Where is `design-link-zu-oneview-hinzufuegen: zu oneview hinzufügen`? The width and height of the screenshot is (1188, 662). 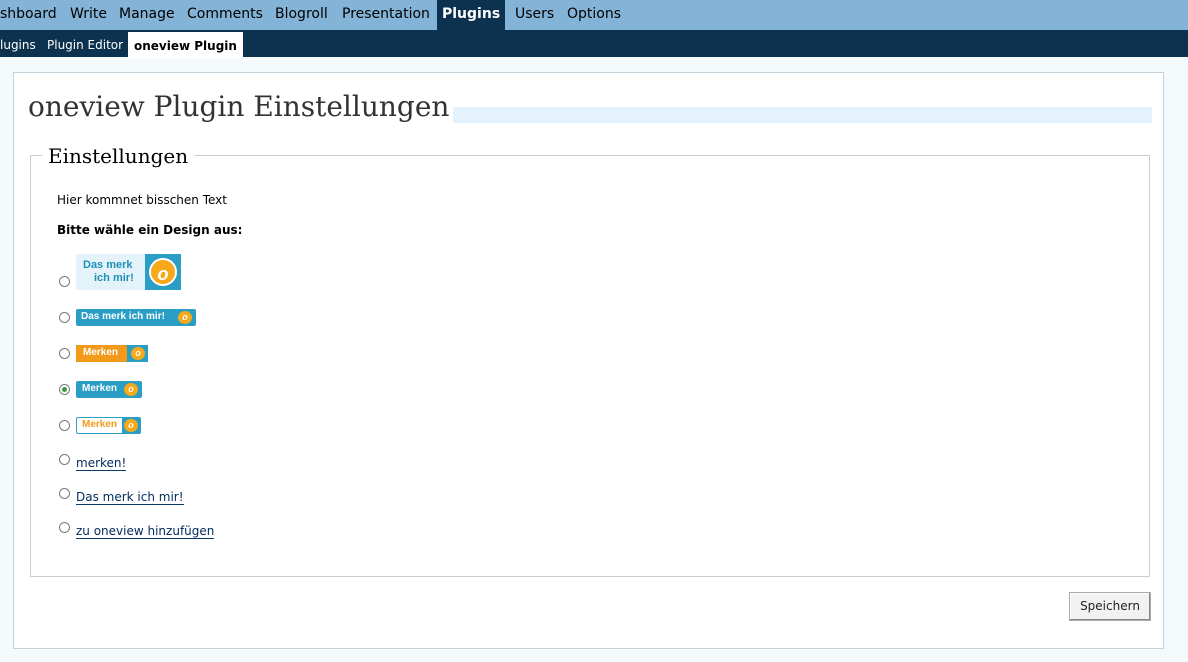 design-link-zu-oneview-hinzufuegen: zu oneview hinzufügen is located at coordinates (145, 531).